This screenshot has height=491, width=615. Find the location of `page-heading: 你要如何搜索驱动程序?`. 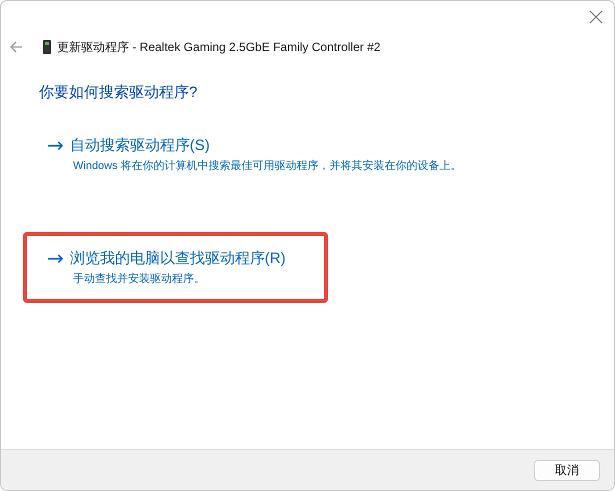

page-heading: 你要如何搜索驱动程序? is located at coordinates (118, 92).